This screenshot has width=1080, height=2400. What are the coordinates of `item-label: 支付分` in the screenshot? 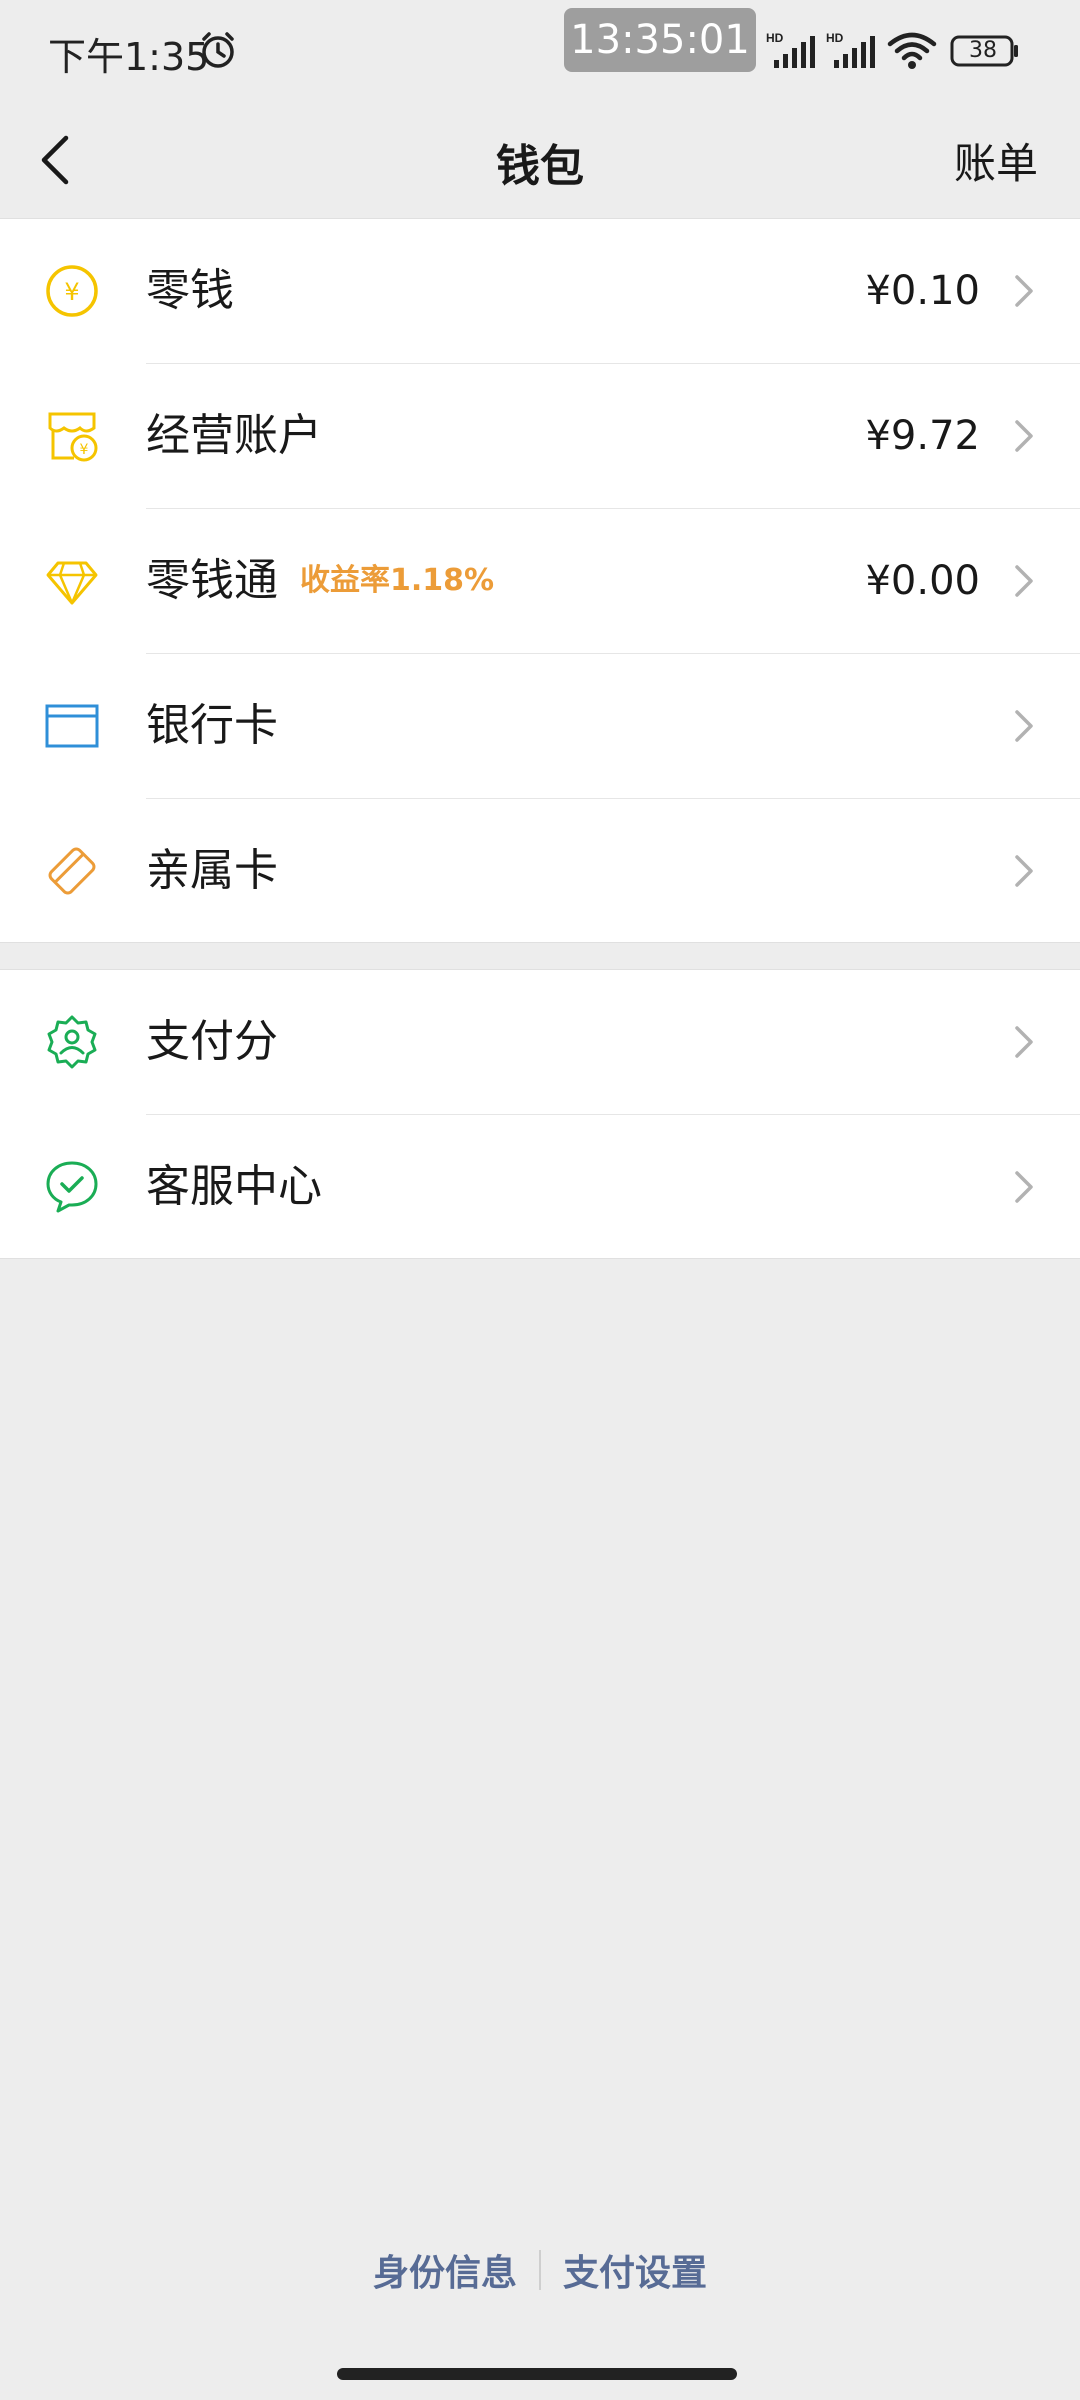 It's located at (212, 1041).